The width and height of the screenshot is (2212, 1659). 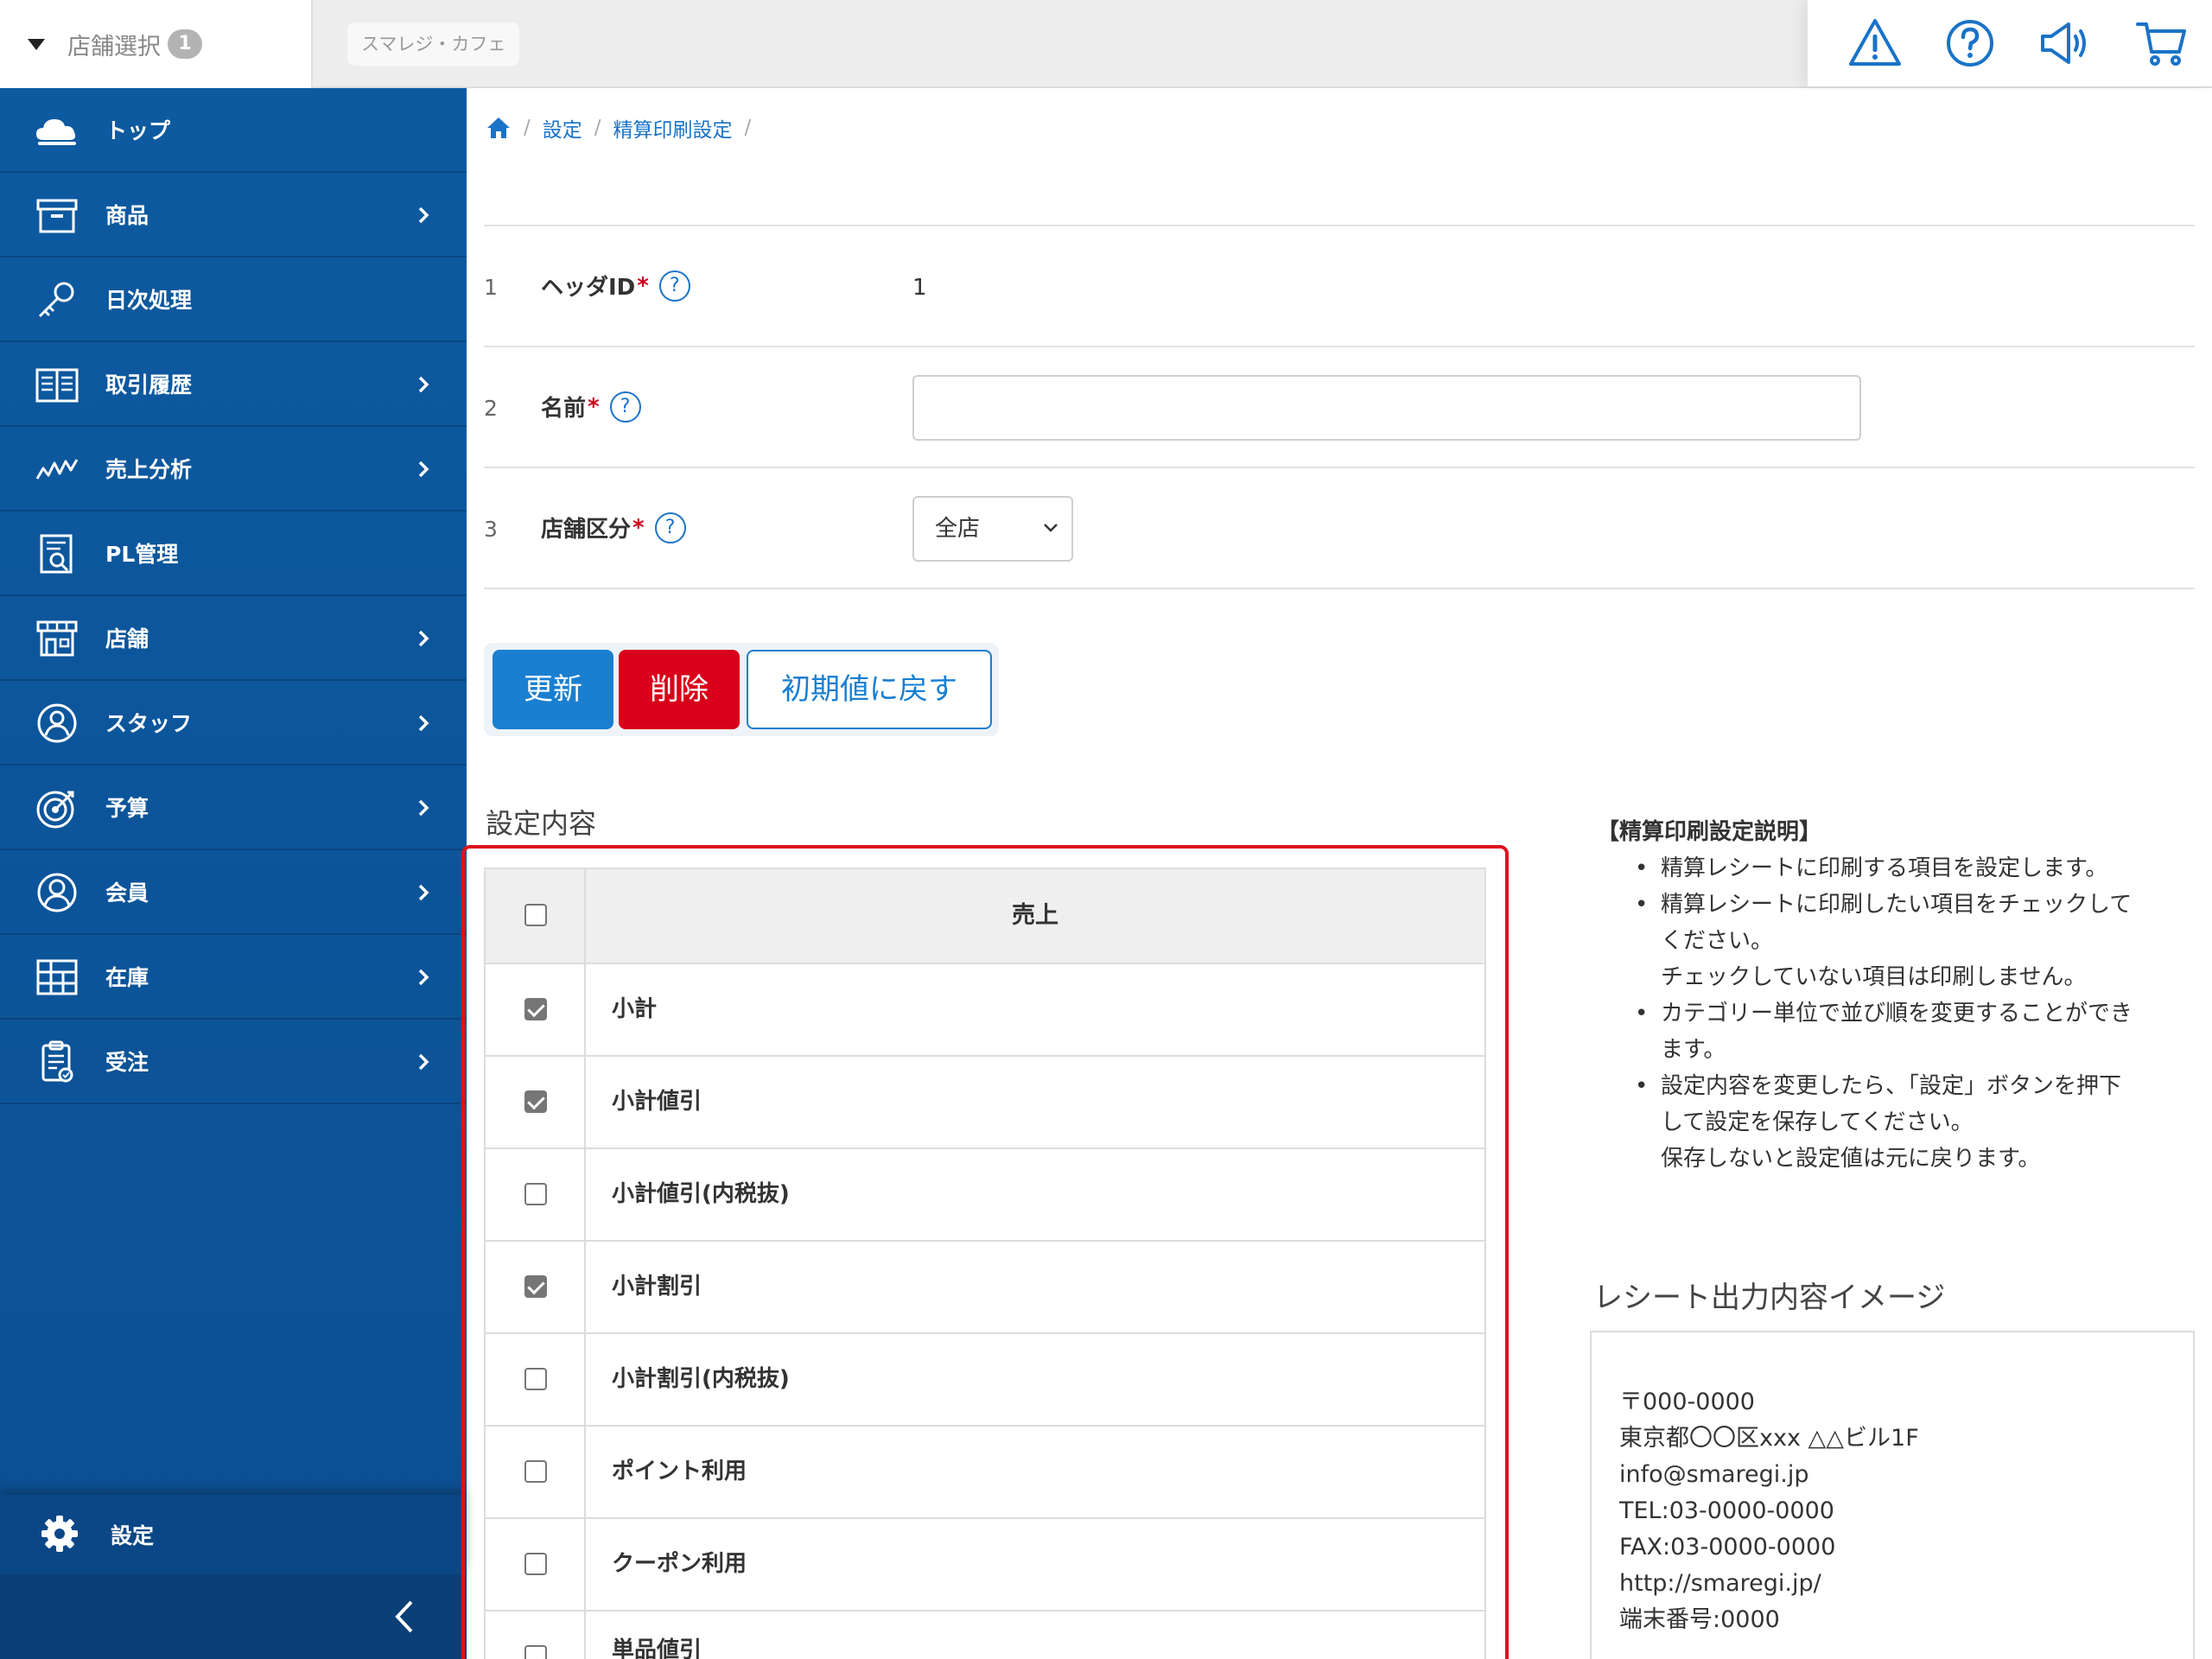 What do you see at coordinates (56, 554) in the screenshot?
I see `report-icon` at bounding box center [56, 554].